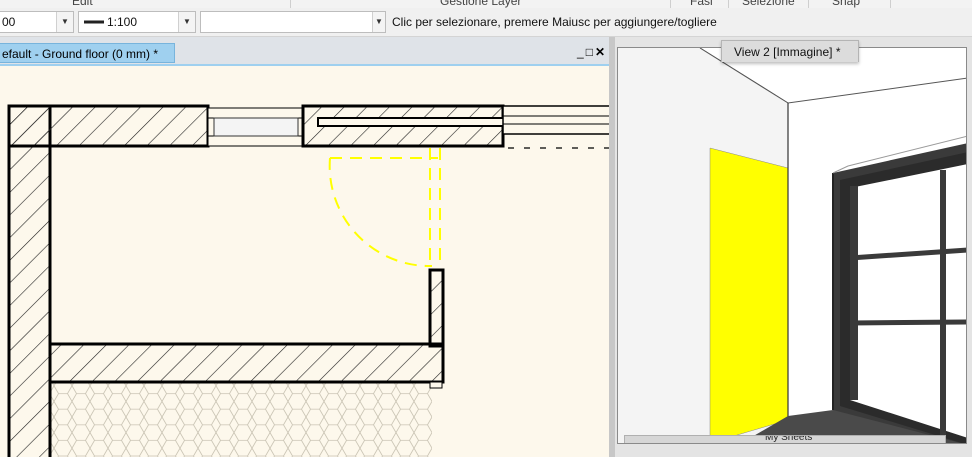 This screenshot has height=457, width=972. What do you see at coordinates (246, 363) in the screenshot?
I see `middle-wall` at bounding box center [246, 363].